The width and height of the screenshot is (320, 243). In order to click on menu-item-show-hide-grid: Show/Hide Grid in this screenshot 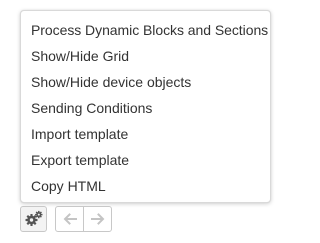, I will do `click(145, 56)`.